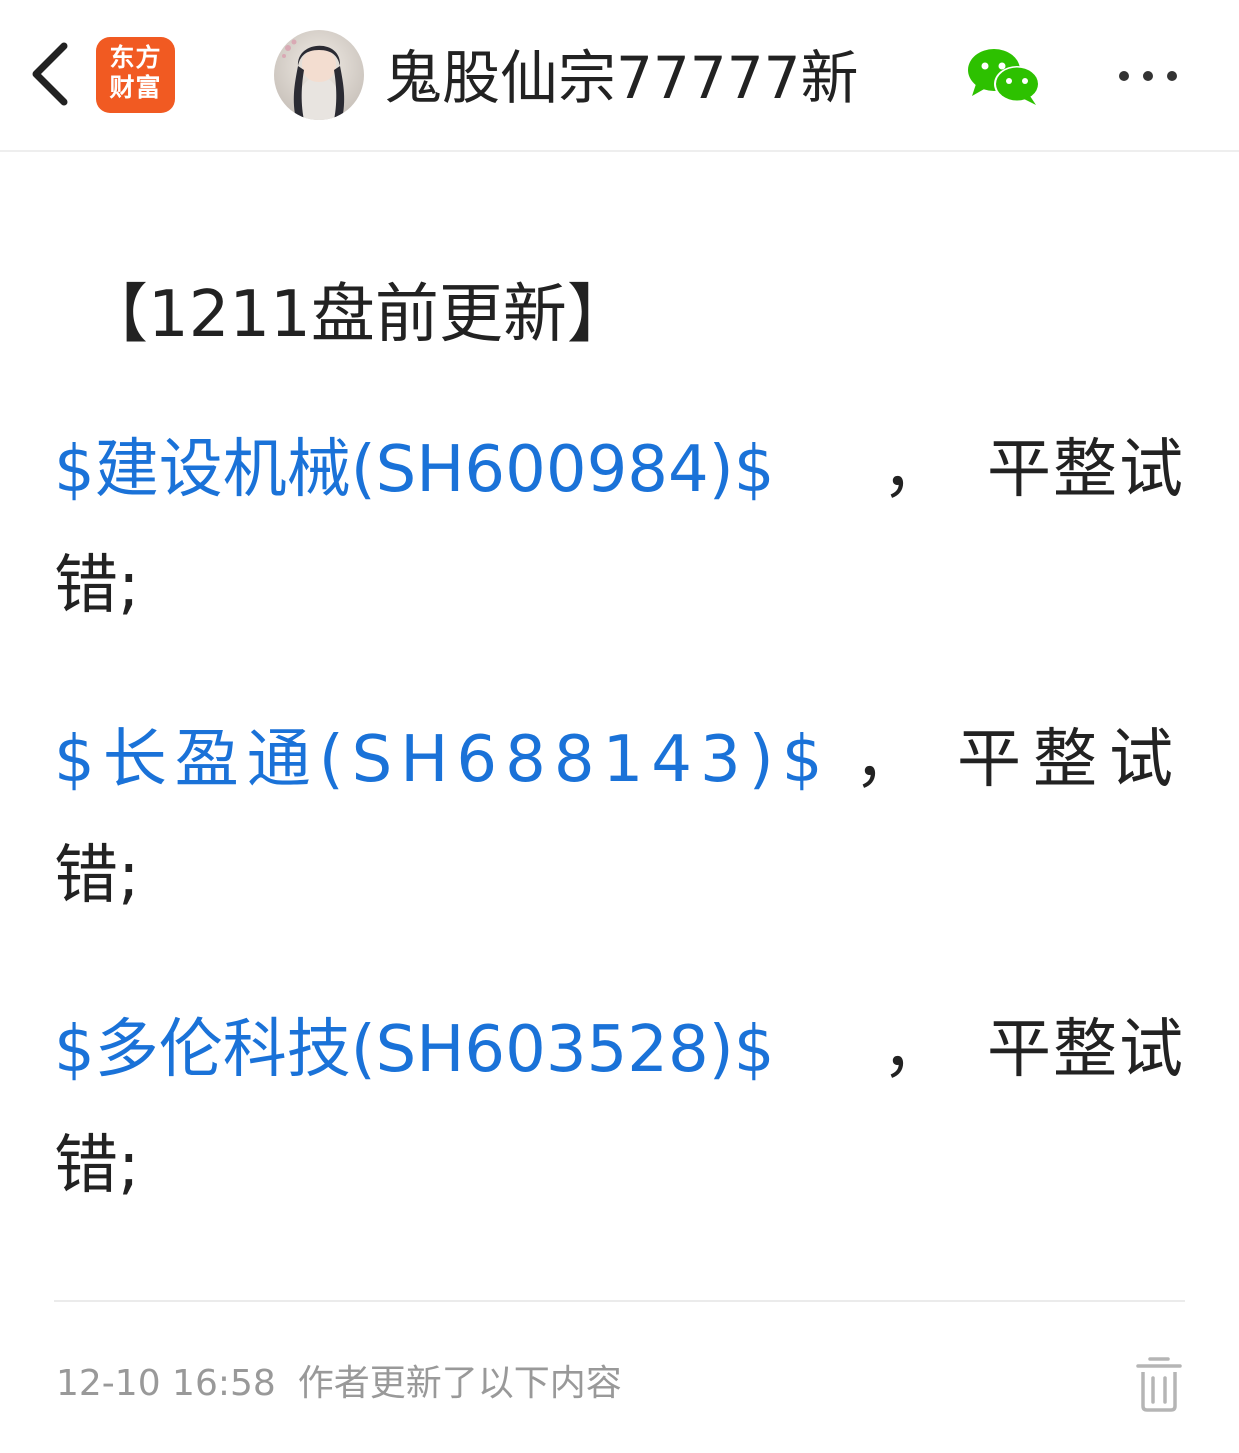 The width and height of the screenshot is (1239, 1453). I want to click on stock-link: $多伦科技(SH603528)$, so click(414, 1050).